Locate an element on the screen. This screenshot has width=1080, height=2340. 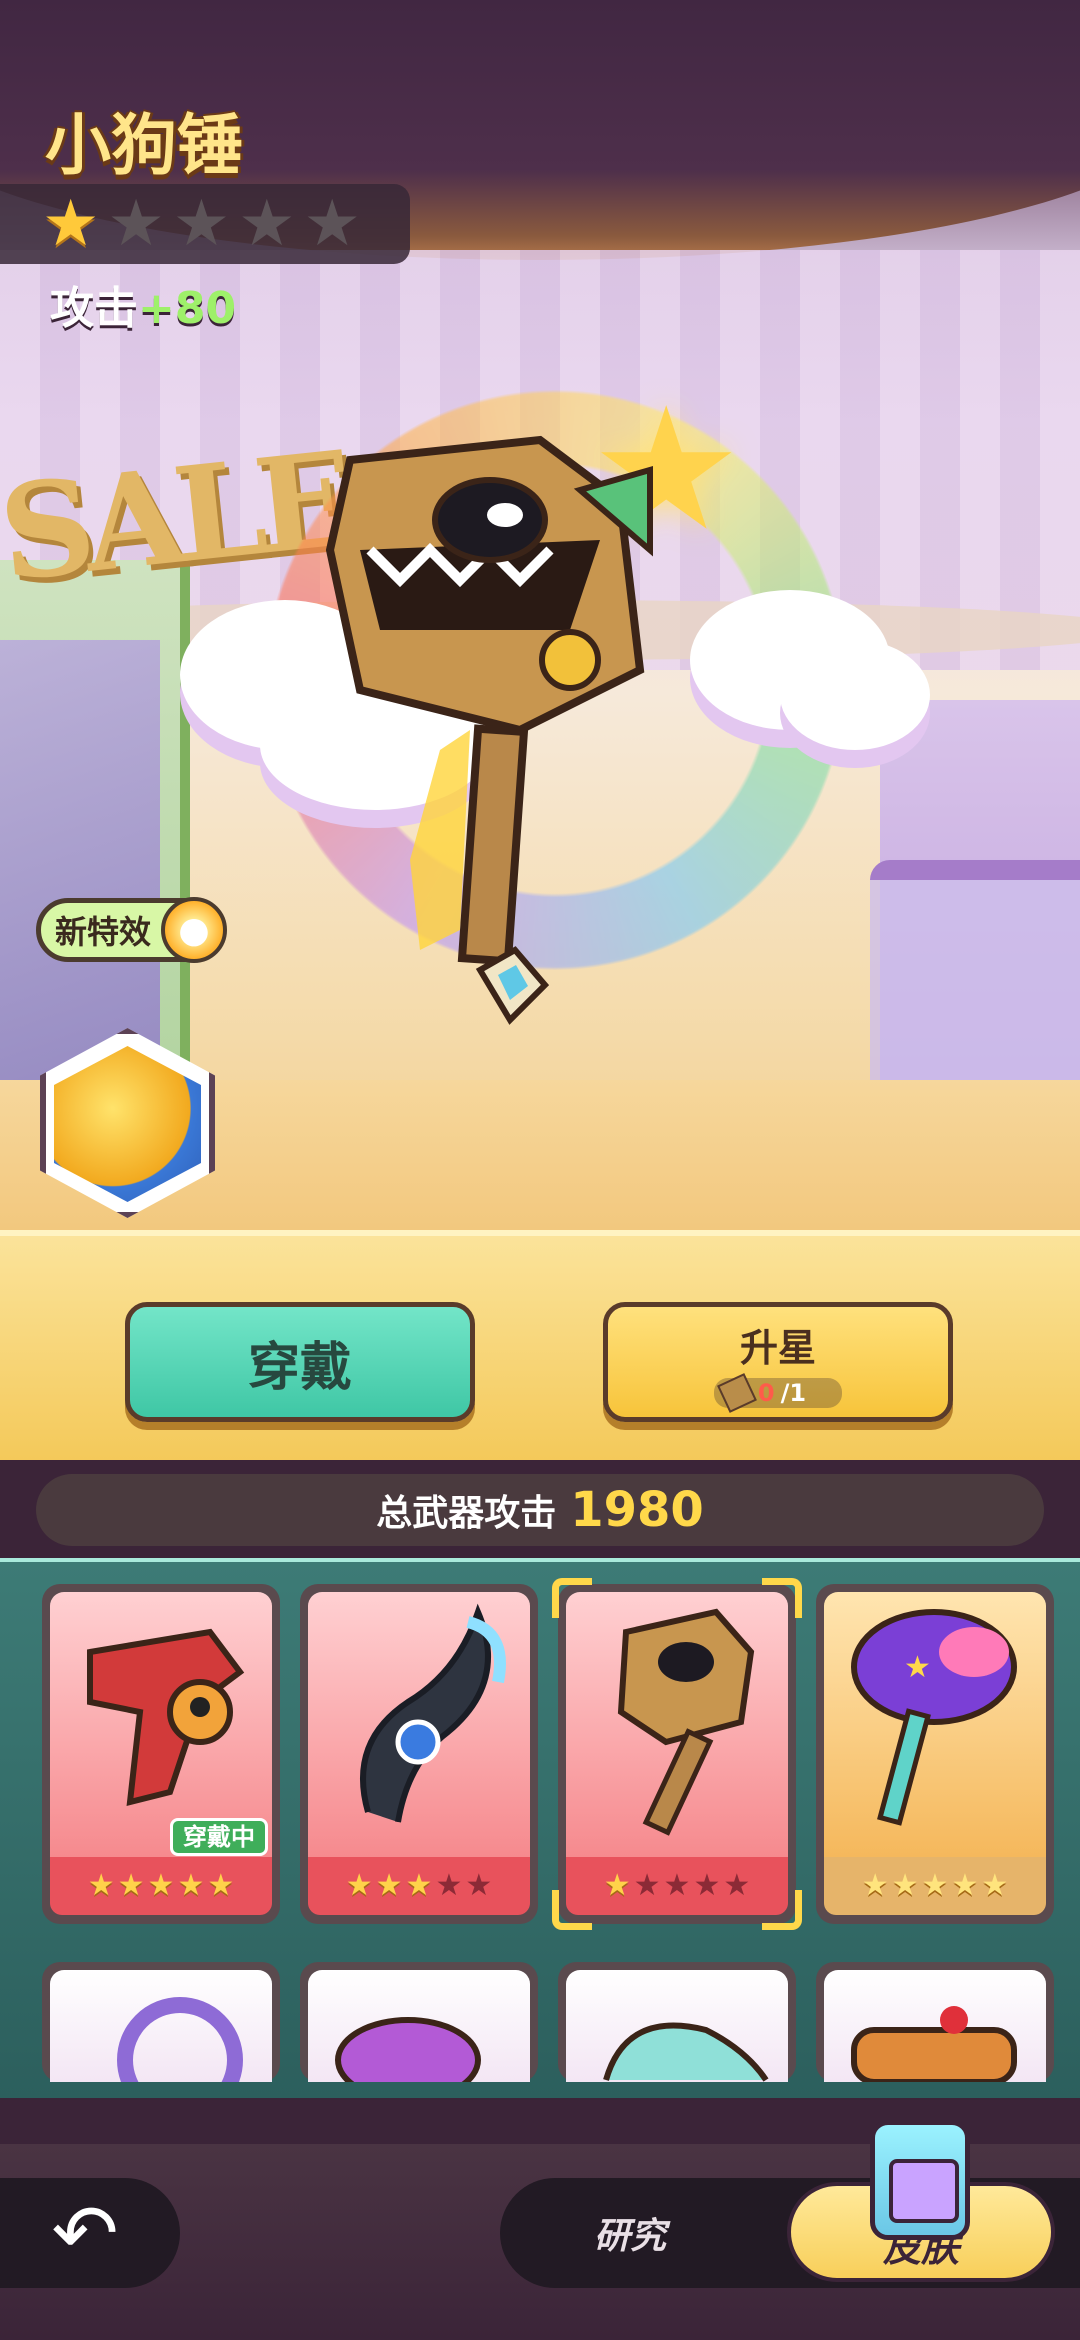
back-arrow-icon: ↶ is located at coordinates (85, 2233).